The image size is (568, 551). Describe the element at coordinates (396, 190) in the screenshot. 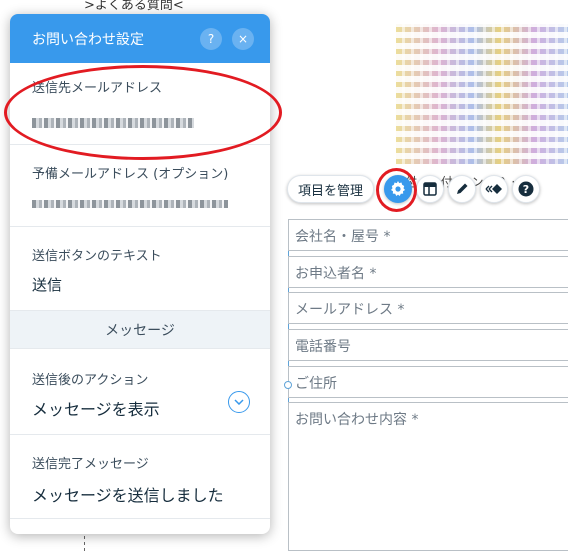

I see `annotation-circle-settings` at that location.